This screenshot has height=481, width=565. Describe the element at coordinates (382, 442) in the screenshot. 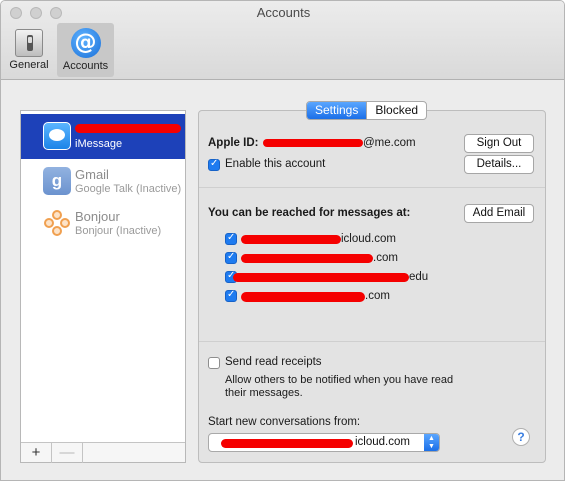

I see `selected-address: icloud.com` at that location.